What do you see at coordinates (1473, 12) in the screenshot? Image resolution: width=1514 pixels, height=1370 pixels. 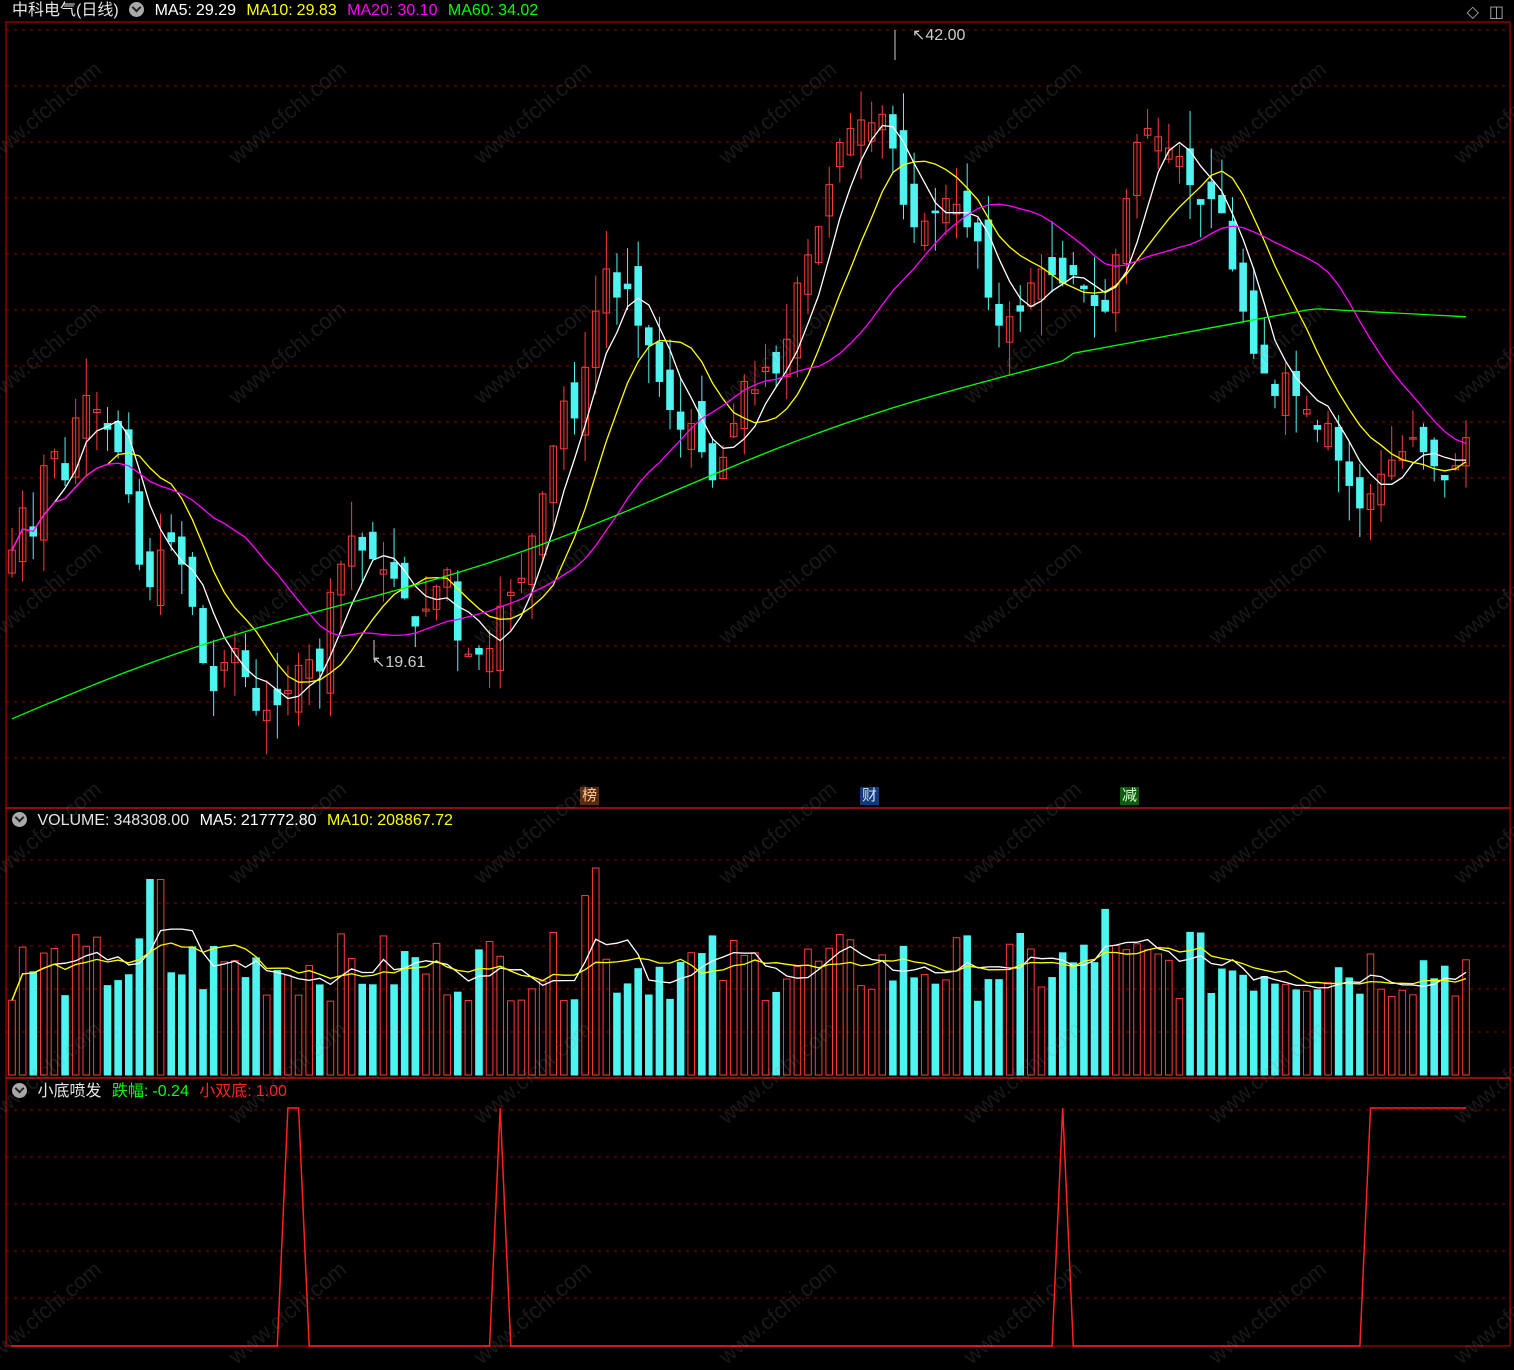 I see `diamond-icon: ◇` at bounding box center [1473, 12].